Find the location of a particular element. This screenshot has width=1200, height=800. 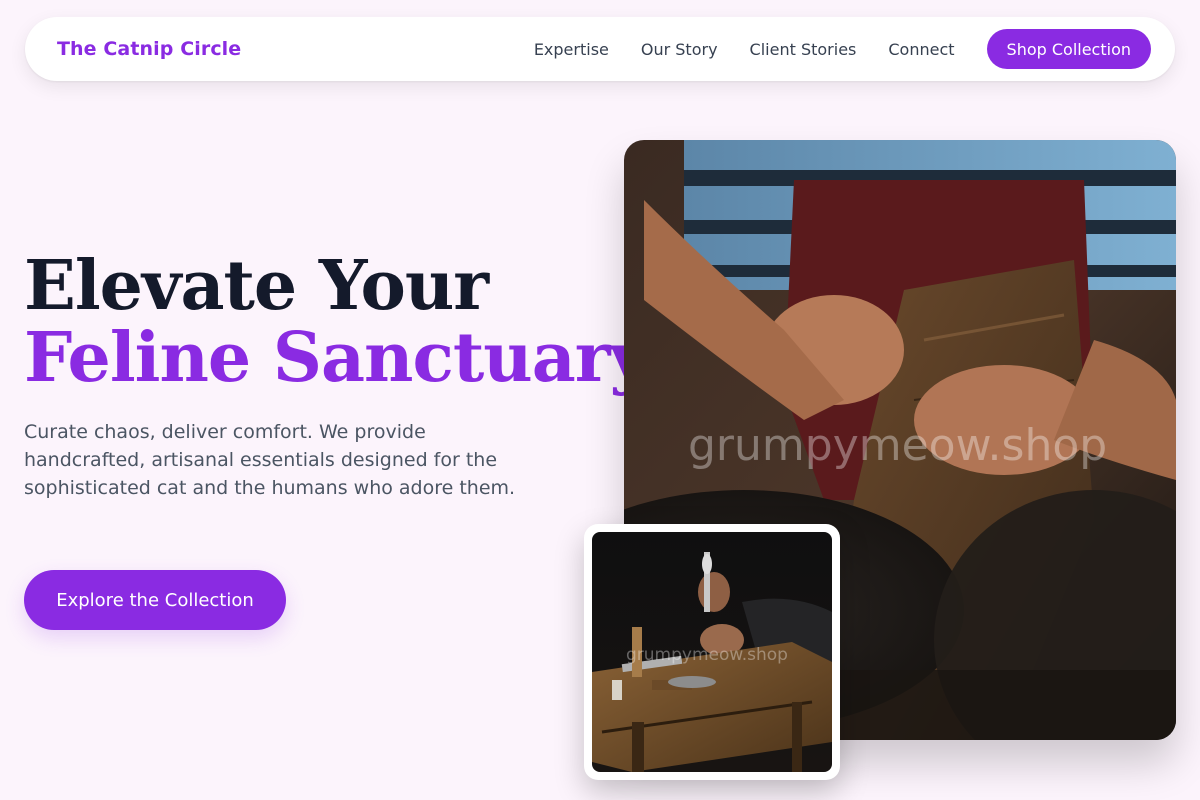

nav-link-connect: Connect is located at coordinates (921, 49).